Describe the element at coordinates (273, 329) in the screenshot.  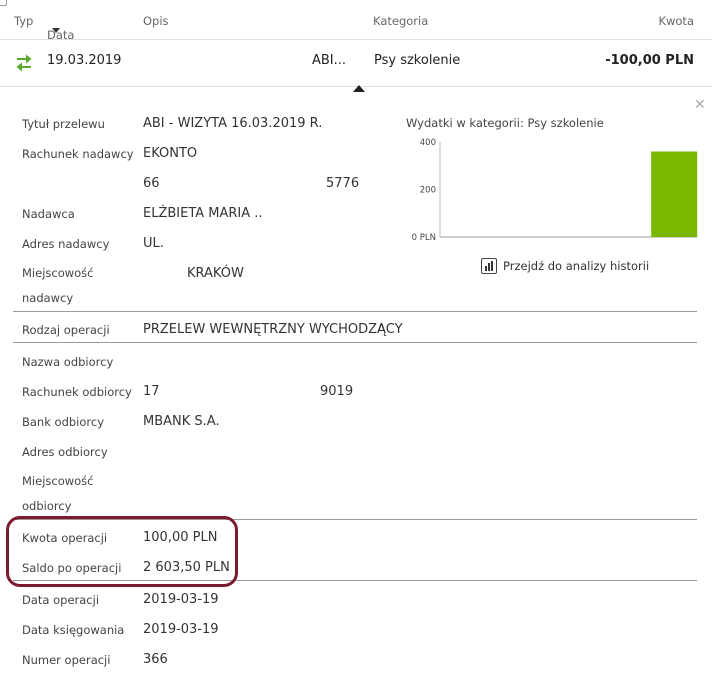
I see `value-rodzaj: PRZELEW WEWNĘTRZNY WYCHODZĄCY` at that location.